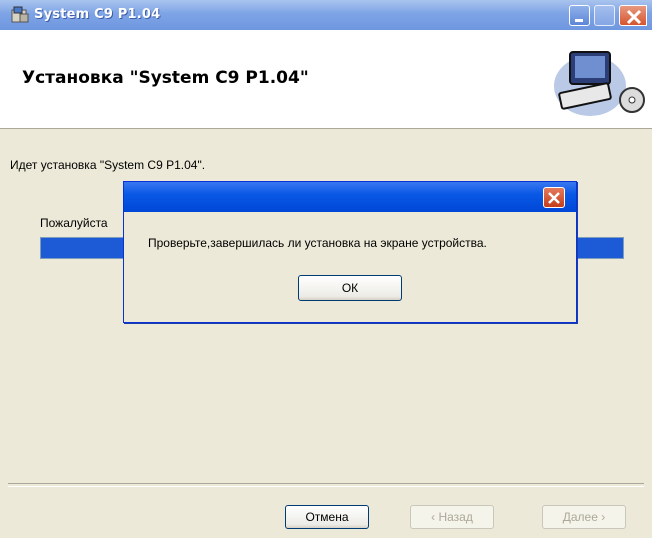 The width and height of the screenshot is (652, 538). I want to click on please-wait-label: Пожалуйста, so click(74, 223).